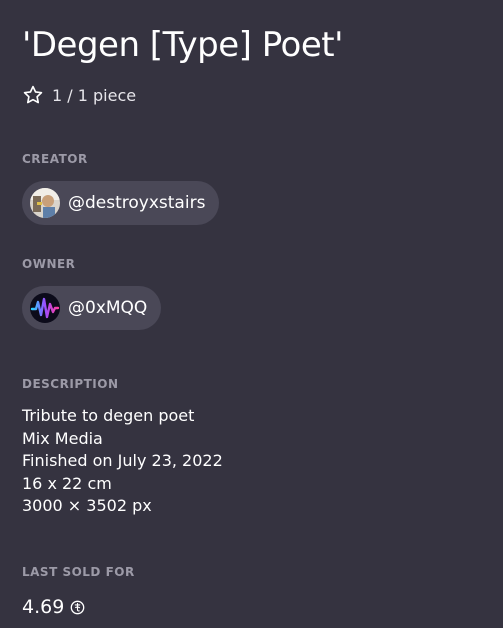 This screenshot has height=628, width=503. Describe the element at coordinates (78, 572) in the screenshot. I see `last-sold-label: LAST SOLD FOR` at that location.